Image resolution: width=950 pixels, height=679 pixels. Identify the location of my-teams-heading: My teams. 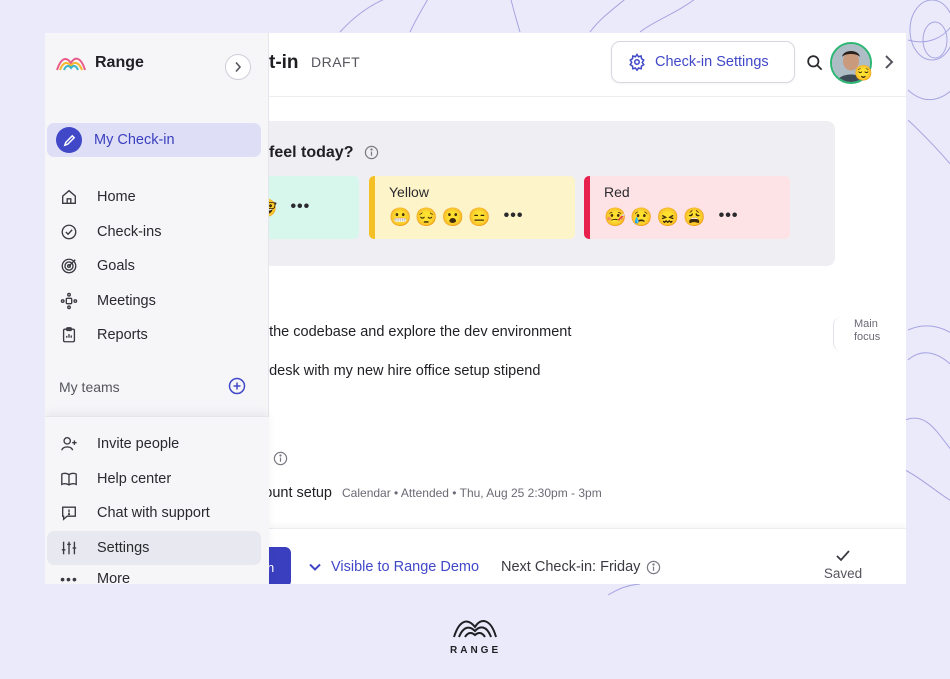
(89, 387).